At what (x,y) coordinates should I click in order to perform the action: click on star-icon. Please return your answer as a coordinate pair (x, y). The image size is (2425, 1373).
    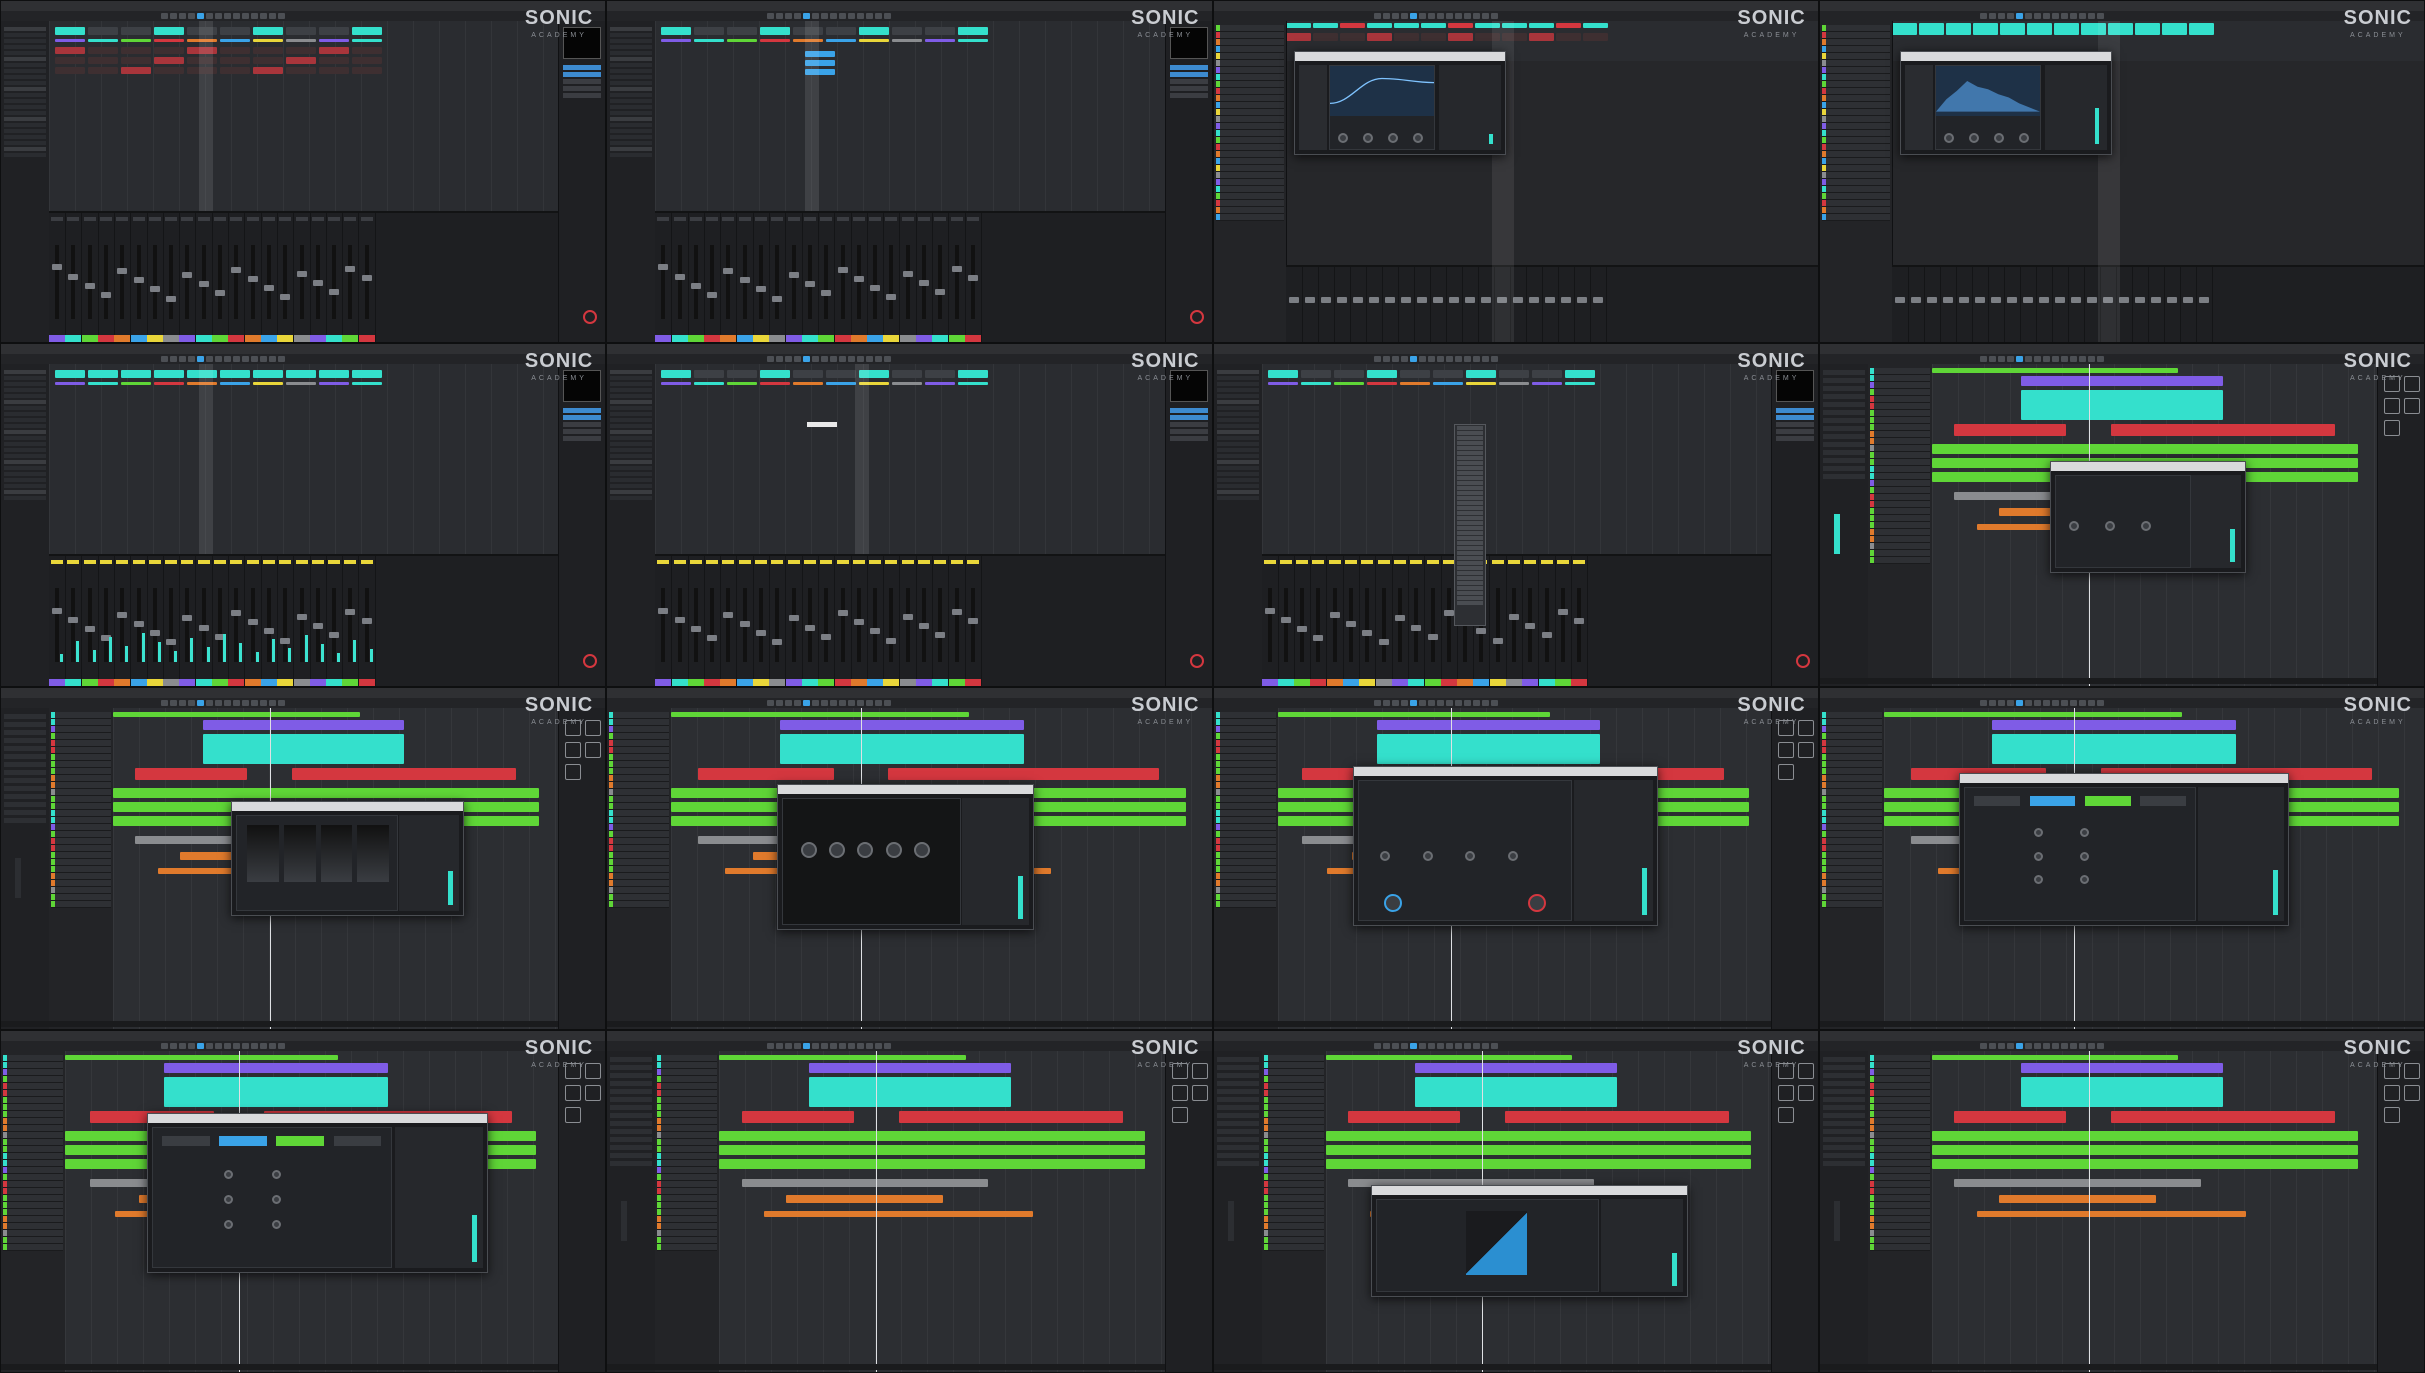
    Looking at the image, I should click on (1785, 771).